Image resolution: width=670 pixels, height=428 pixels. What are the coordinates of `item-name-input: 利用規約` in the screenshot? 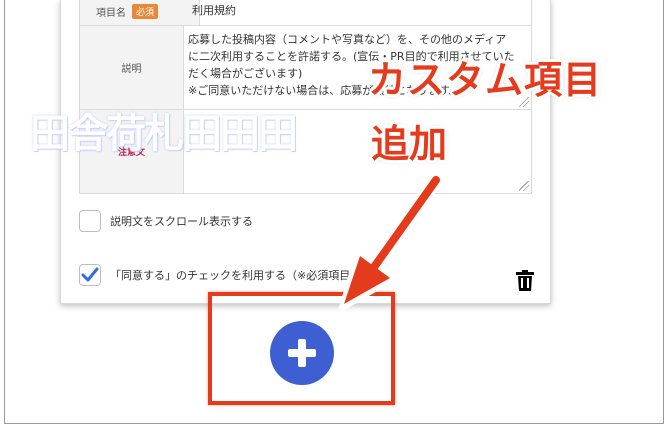 It's located at (214, 10).